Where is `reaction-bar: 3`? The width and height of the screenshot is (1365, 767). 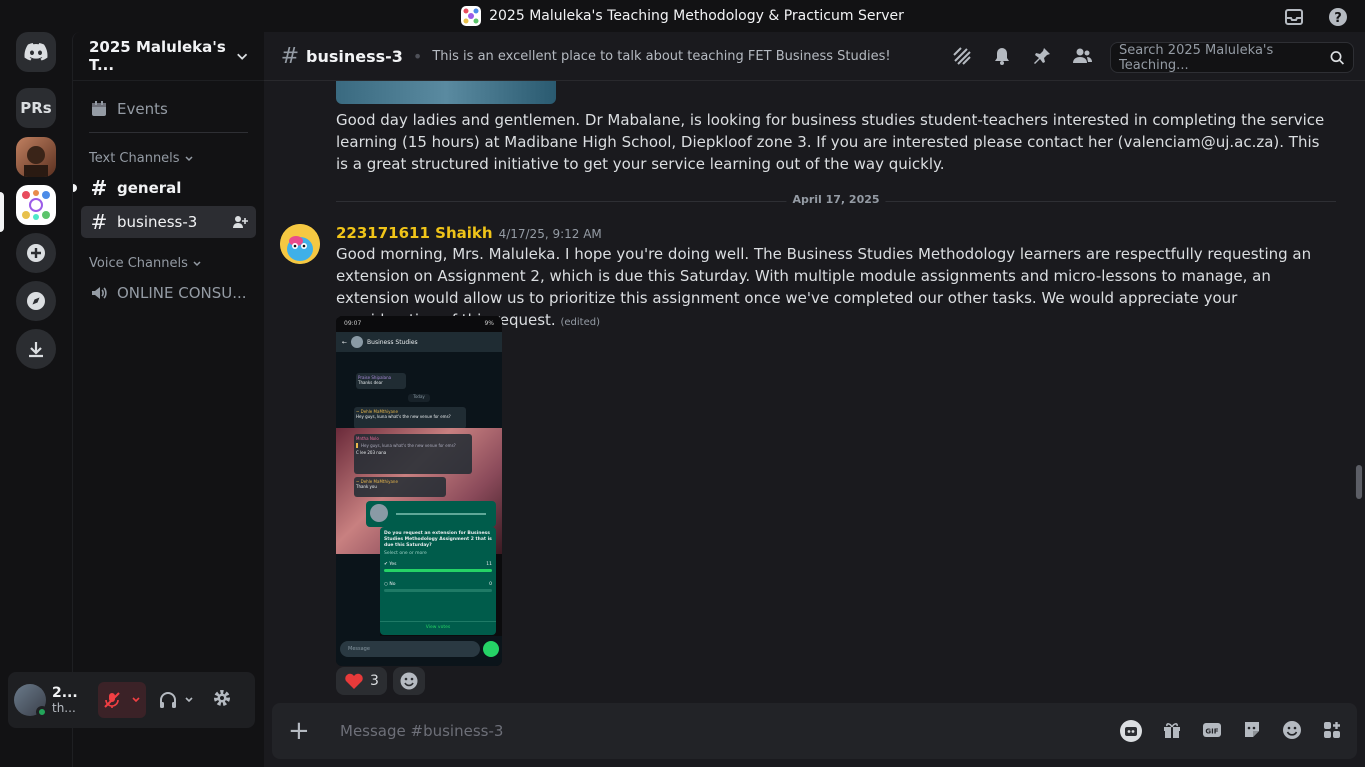
reaction-bar: 3 is located at coordinates (380, 681).